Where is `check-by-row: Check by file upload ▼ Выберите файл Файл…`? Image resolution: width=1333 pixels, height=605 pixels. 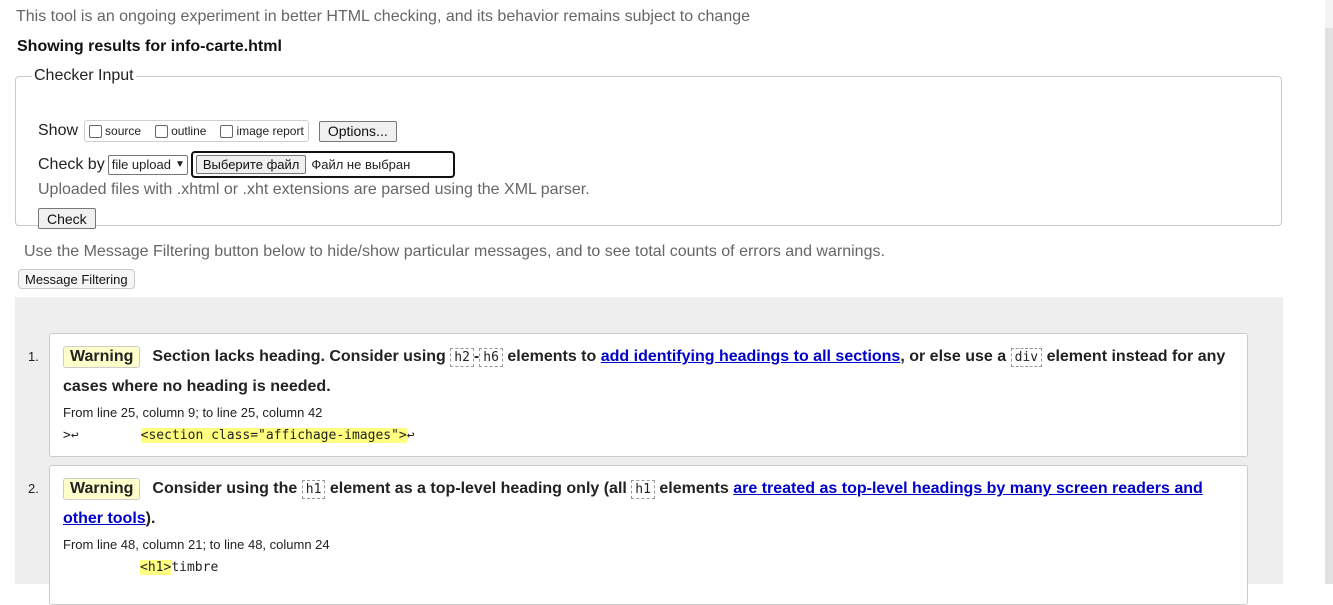 check-by-row: Check by file upload ▼ Выберите файл Файл… is located at coordinates (246, 164).